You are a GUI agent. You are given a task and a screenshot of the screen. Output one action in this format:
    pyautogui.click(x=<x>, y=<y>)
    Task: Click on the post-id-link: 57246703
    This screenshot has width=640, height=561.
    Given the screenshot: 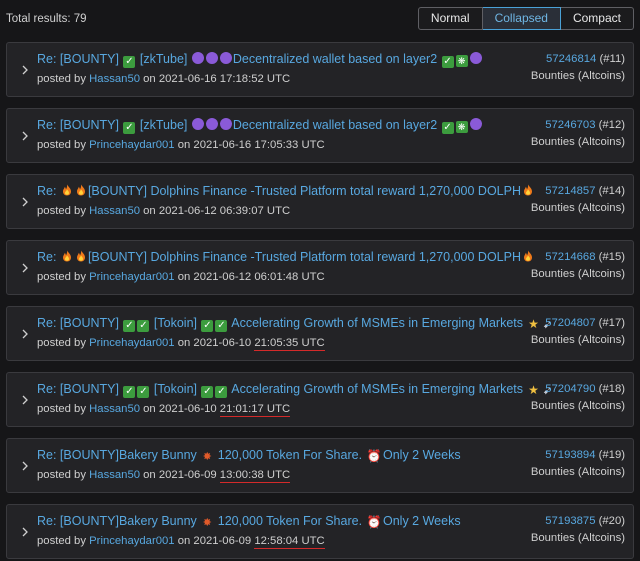 What is the action you would take?
    pyautogui.click(x=570, y=125)
    